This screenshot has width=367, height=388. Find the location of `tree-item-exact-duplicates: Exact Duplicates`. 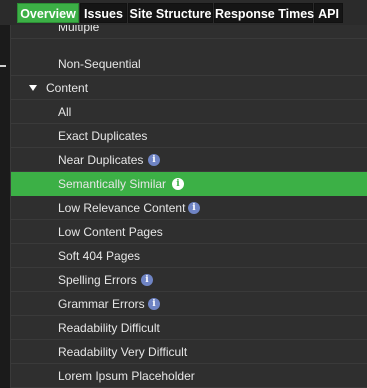

tree-item-exact-duplicates: Exact Duplicates is located at coordinates (189, 136).